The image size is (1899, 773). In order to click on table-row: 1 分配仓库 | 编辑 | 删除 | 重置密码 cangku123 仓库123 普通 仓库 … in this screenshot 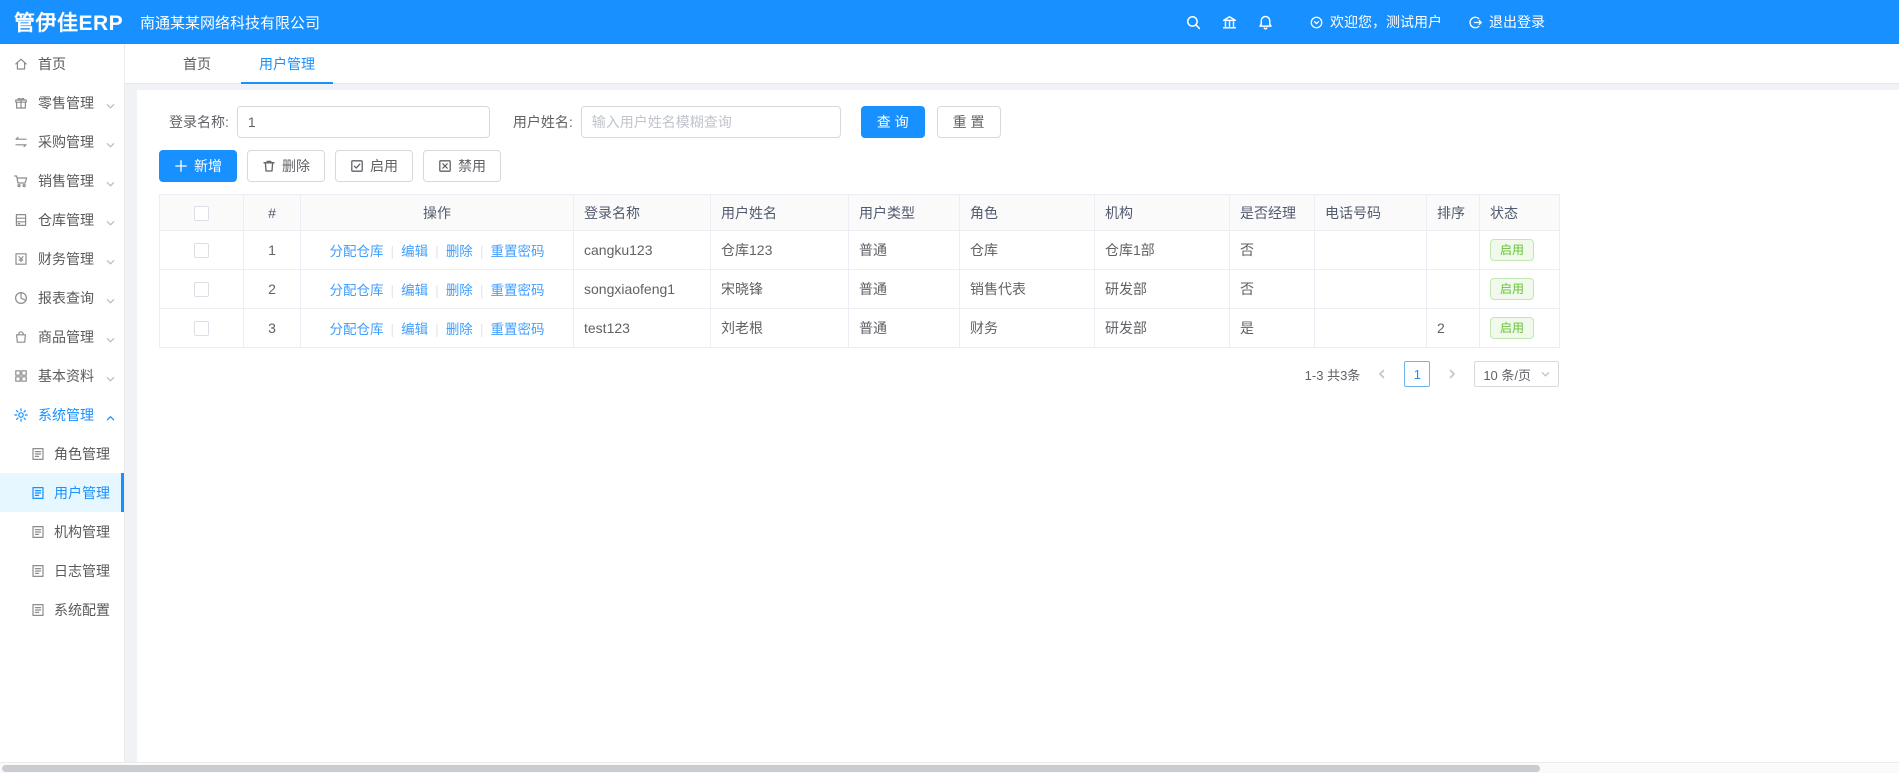, I will do `click(859, 250)`.